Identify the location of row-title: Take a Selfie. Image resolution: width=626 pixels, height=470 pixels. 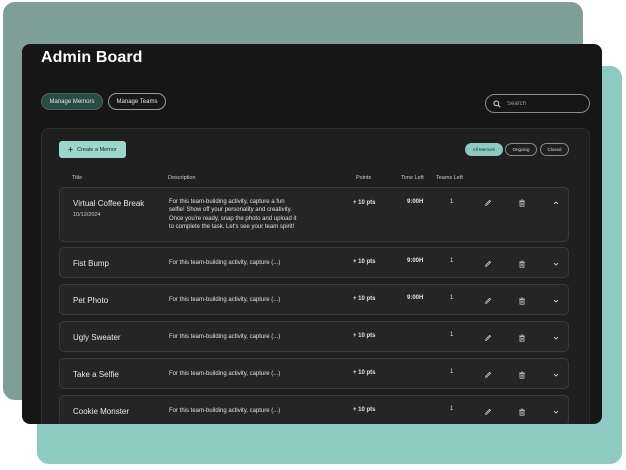
(96, 374).